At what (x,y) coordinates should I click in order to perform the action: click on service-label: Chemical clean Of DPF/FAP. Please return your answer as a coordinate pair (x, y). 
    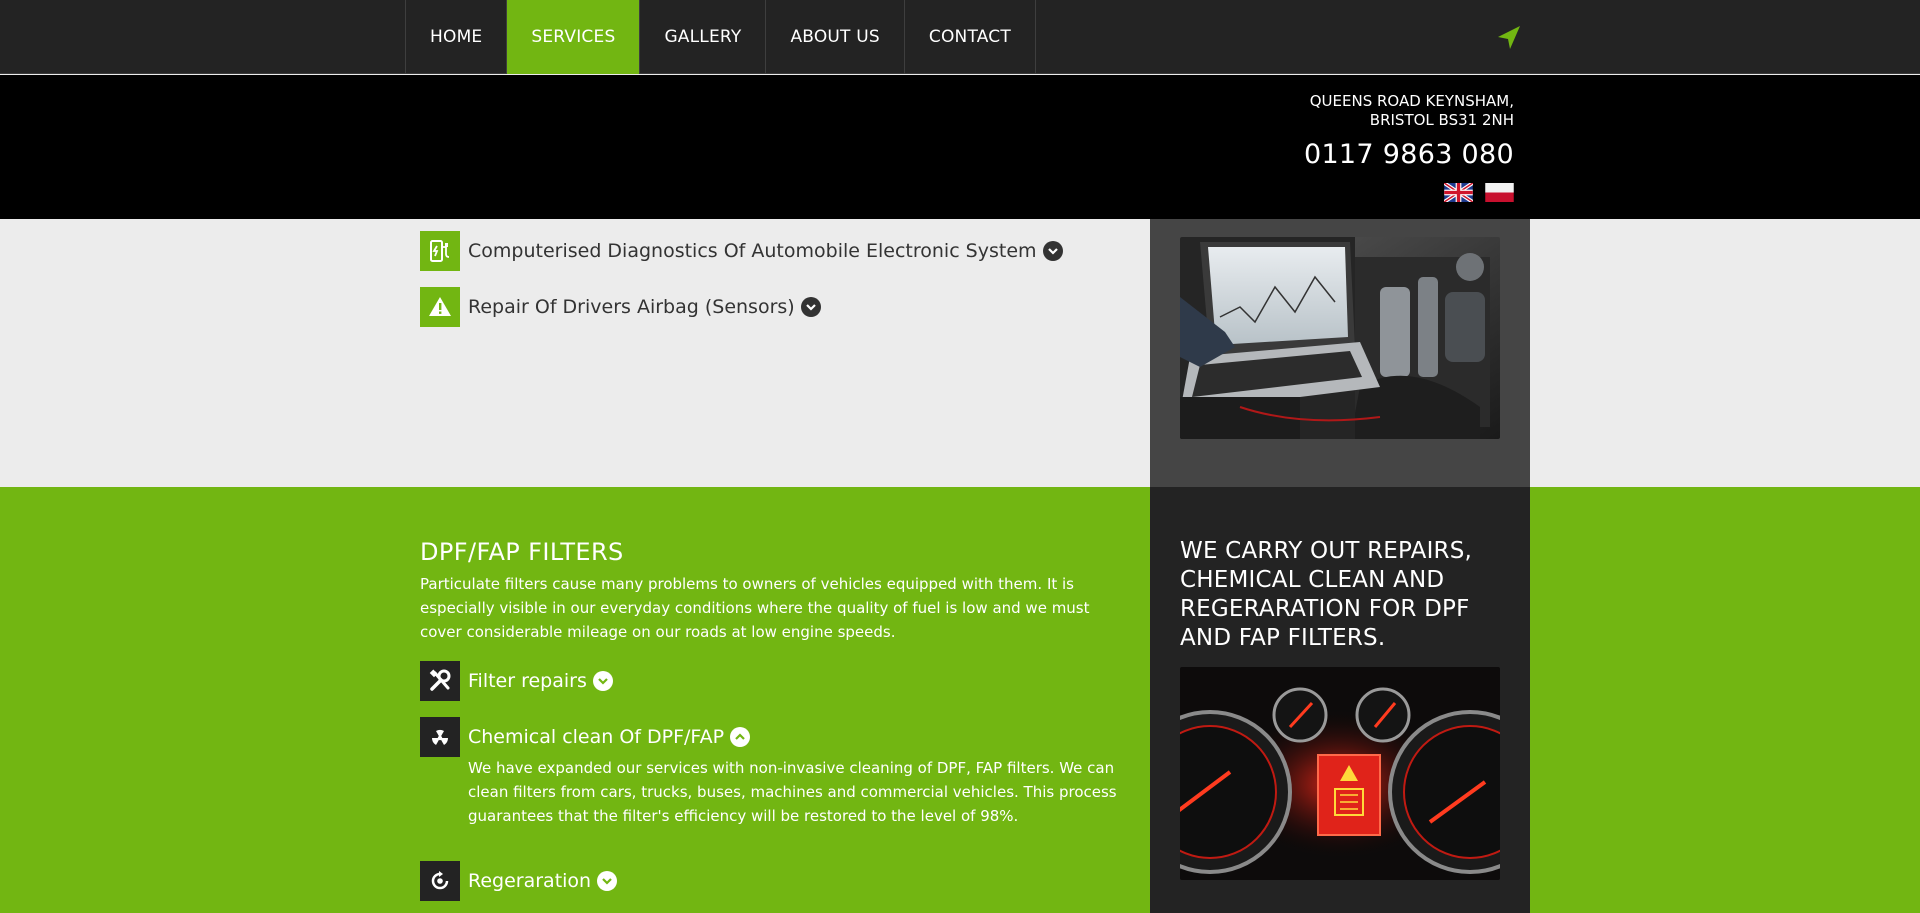
    Looking at the image, I should click on (596, 737).